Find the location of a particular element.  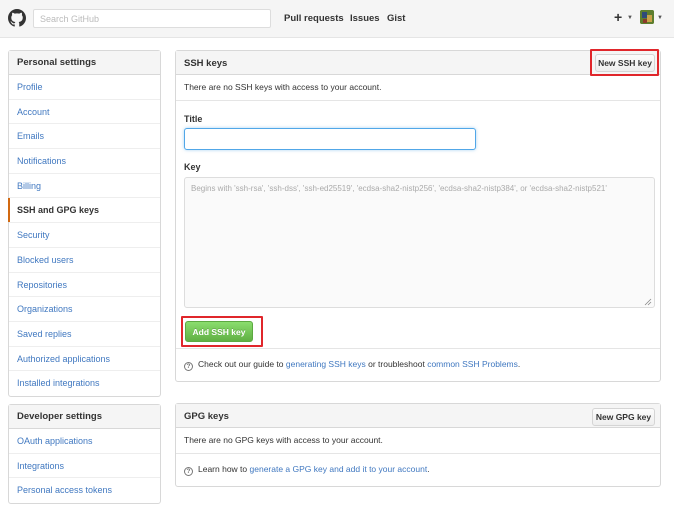

sidebar-item-ssh-gpg-keys: SSH and GPG keys is located at coordinates (84, 211).